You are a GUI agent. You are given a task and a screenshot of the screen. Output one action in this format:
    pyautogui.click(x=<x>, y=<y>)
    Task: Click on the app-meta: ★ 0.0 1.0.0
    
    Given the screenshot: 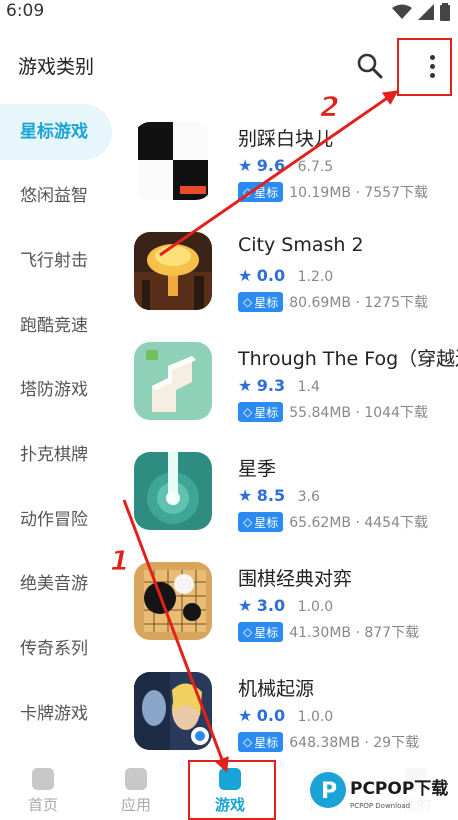 What is the action you would take?
    pyautogui.click(x=285, y=715)
    